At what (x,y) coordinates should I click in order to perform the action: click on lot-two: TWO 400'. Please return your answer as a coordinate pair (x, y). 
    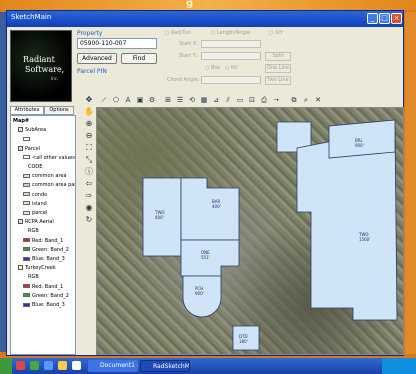
    Looking at the image, I should click on (162, 217).